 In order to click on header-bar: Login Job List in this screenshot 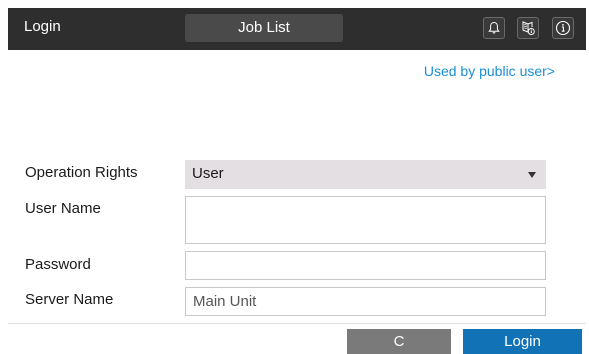, I will do `click(297, 29)`.